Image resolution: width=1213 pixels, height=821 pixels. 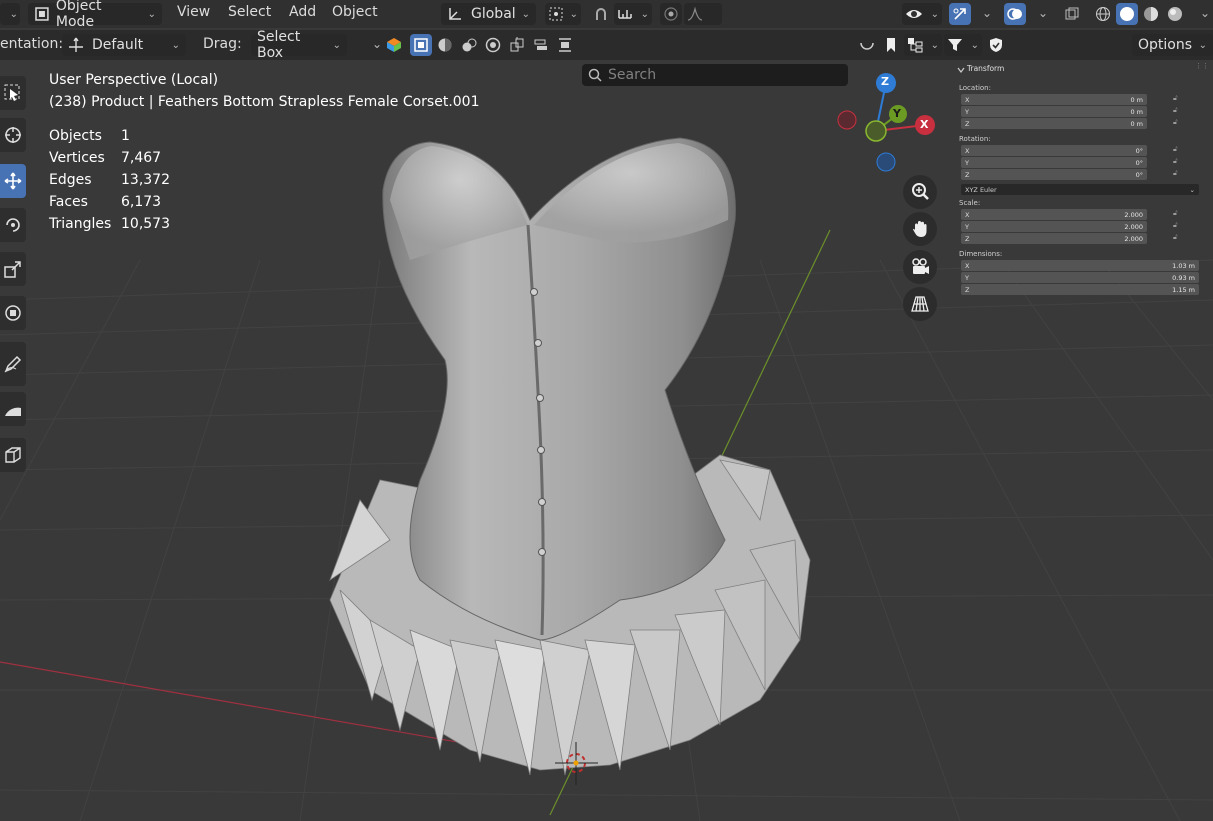 I want to click on sort-dropdown: ⌄, so click(x=923, y=45).